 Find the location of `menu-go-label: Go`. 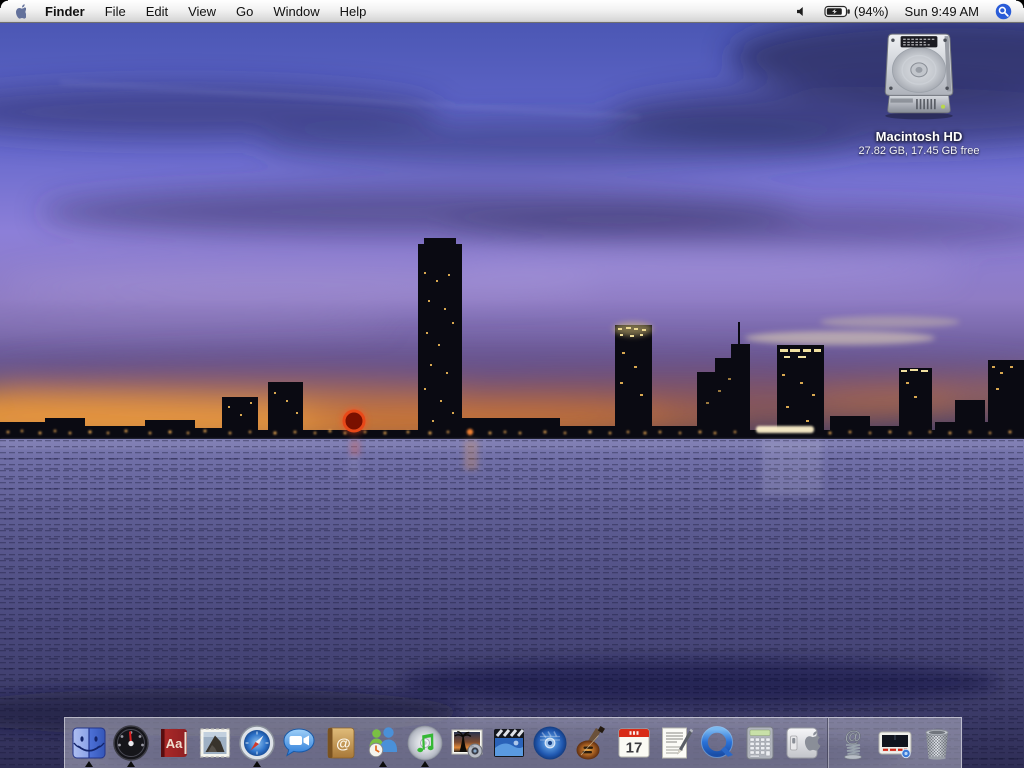

menu-go-label: Go is located at coordinates (245, 11).